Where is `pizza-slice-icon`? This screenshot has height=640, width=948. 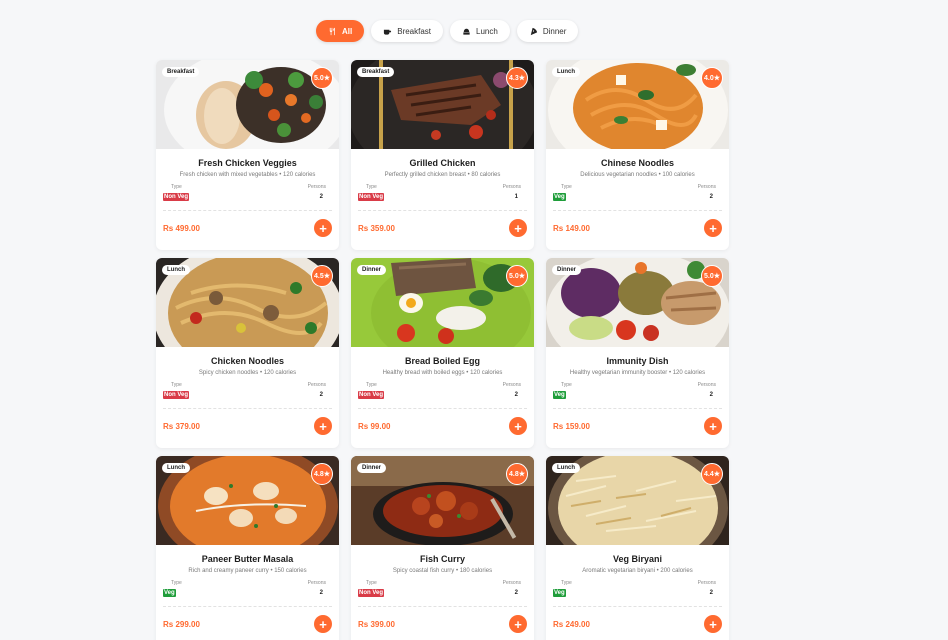
pizza-slice-icon is located at coordinates (533, 31).